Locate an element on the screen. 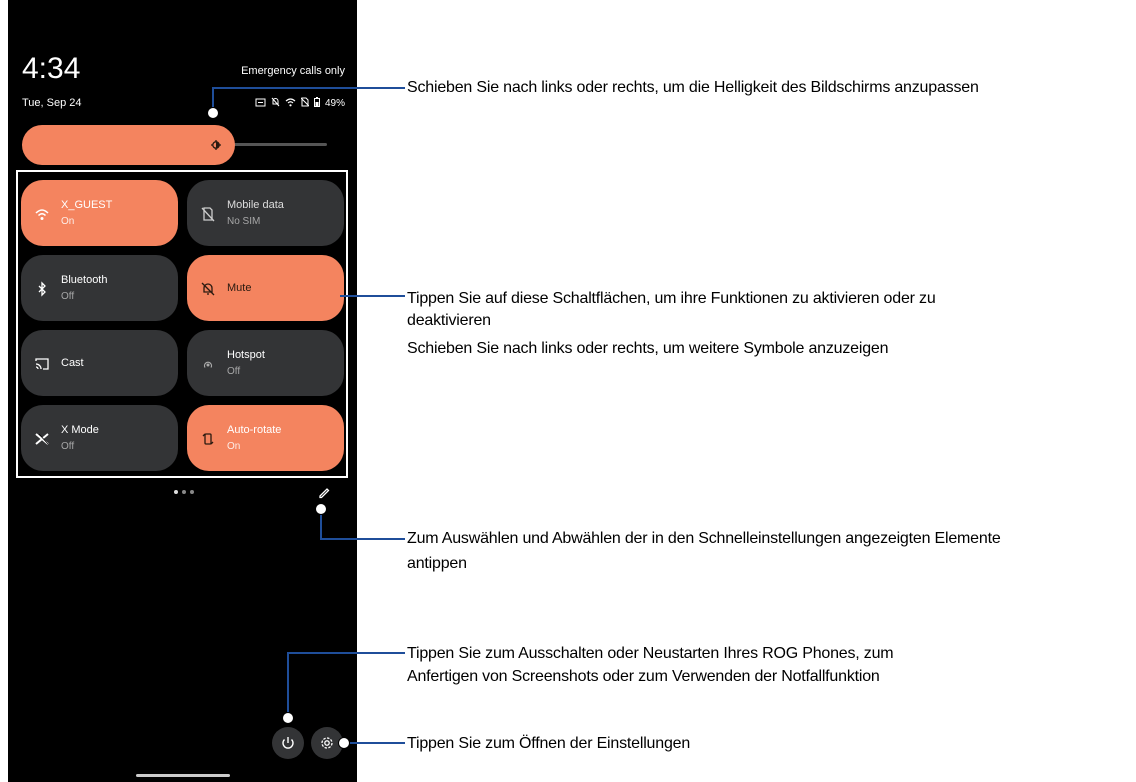 The image size is (1136, 782). tile-label: X Mode is located at coordinates (80, 430).